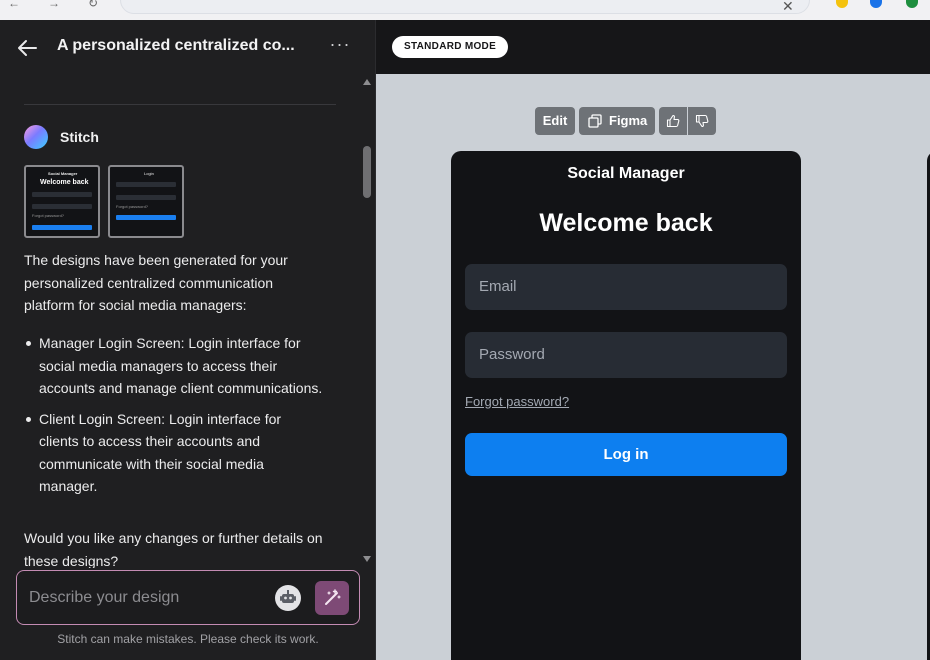 Image resolution: width=930 pixels, height=660 pixels. I want to click on bot-name: Stitch, so click(79, 137).